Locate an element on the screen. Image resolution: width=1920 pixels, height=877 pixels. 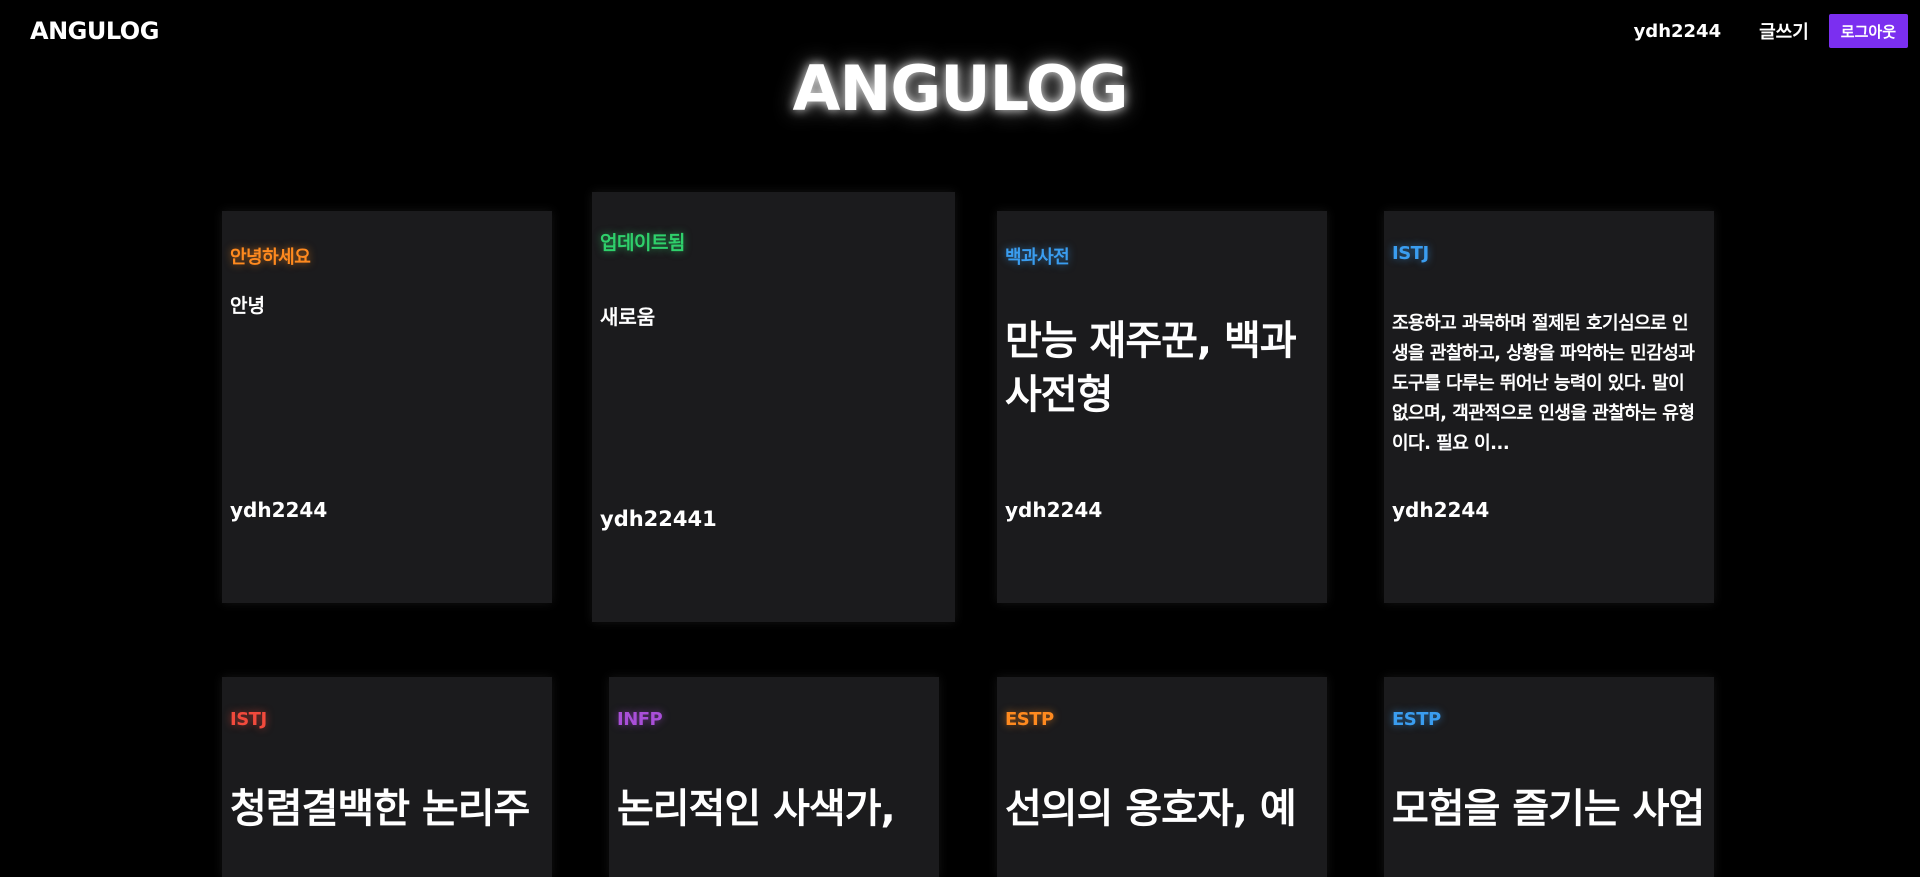
post-card: 업데이트됨 새로움 ydh22441 is located at coordinates (773, 407).